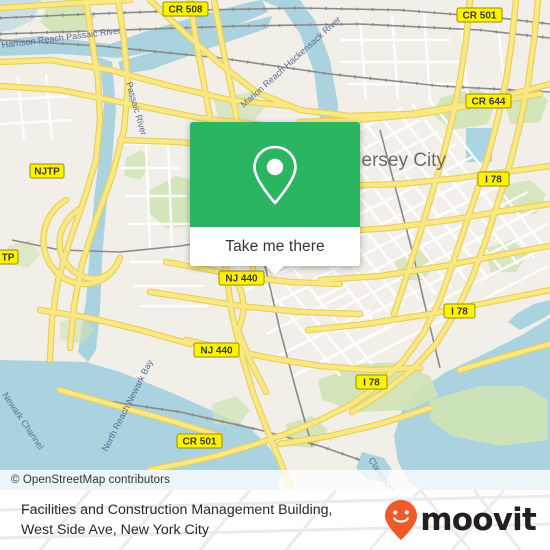  What do you see at coordinates (275, 246) in the screenshot?
I see `take-me-there-button: Take me there` at bounding box center [275, 246].